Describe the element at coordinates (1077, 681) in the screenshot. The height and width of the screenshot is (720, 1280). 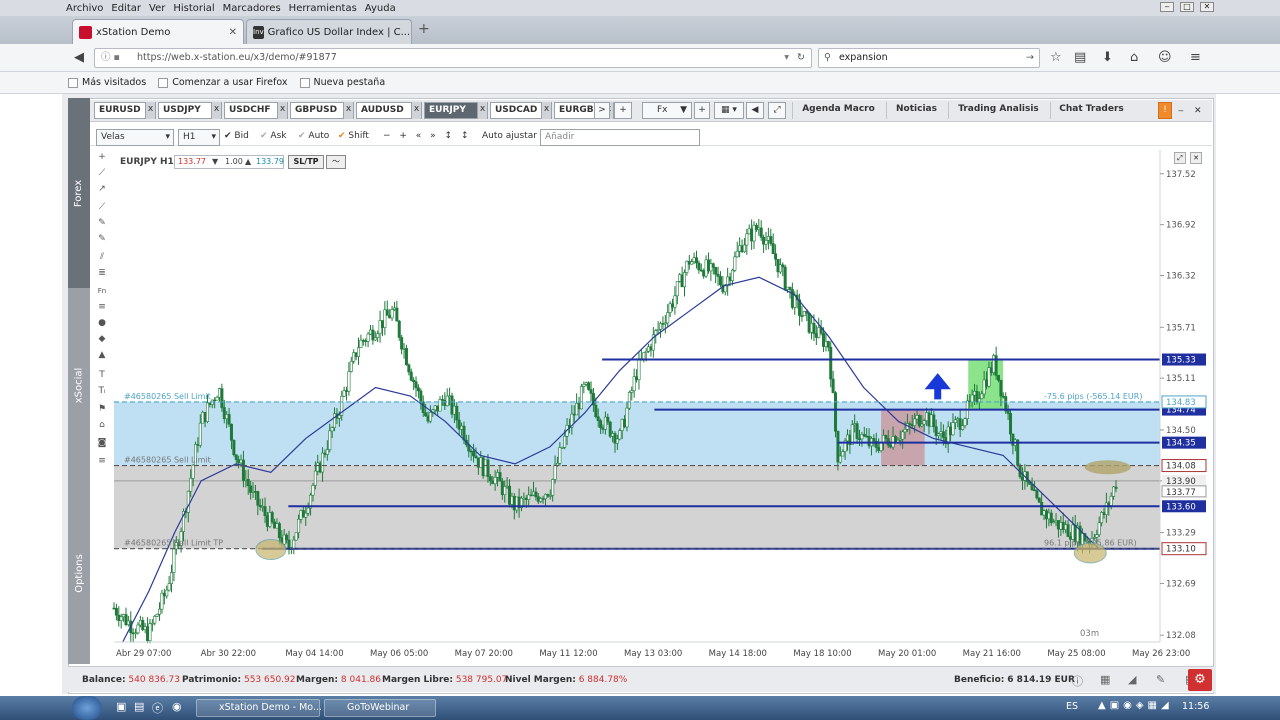
I see `info-icon: ⓘ` at that location.